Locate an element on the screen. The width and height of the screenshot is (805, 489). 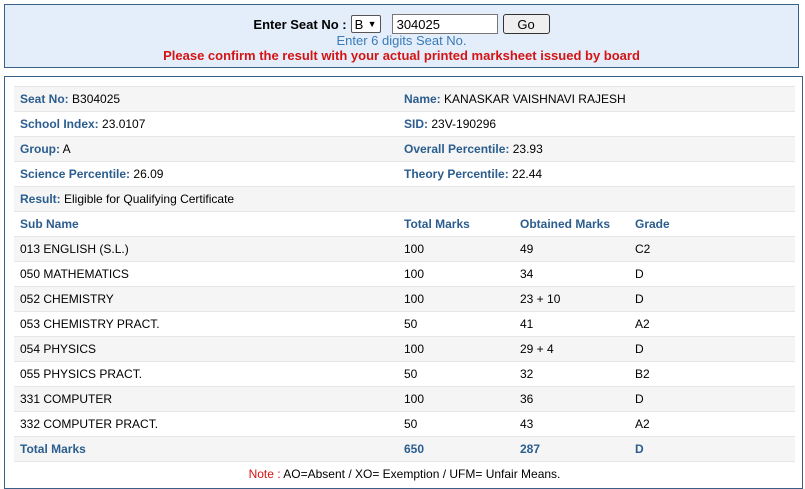
group-overall-row: Group: A Overall Percentile: 23.93 is located at coordinates (404, 149).